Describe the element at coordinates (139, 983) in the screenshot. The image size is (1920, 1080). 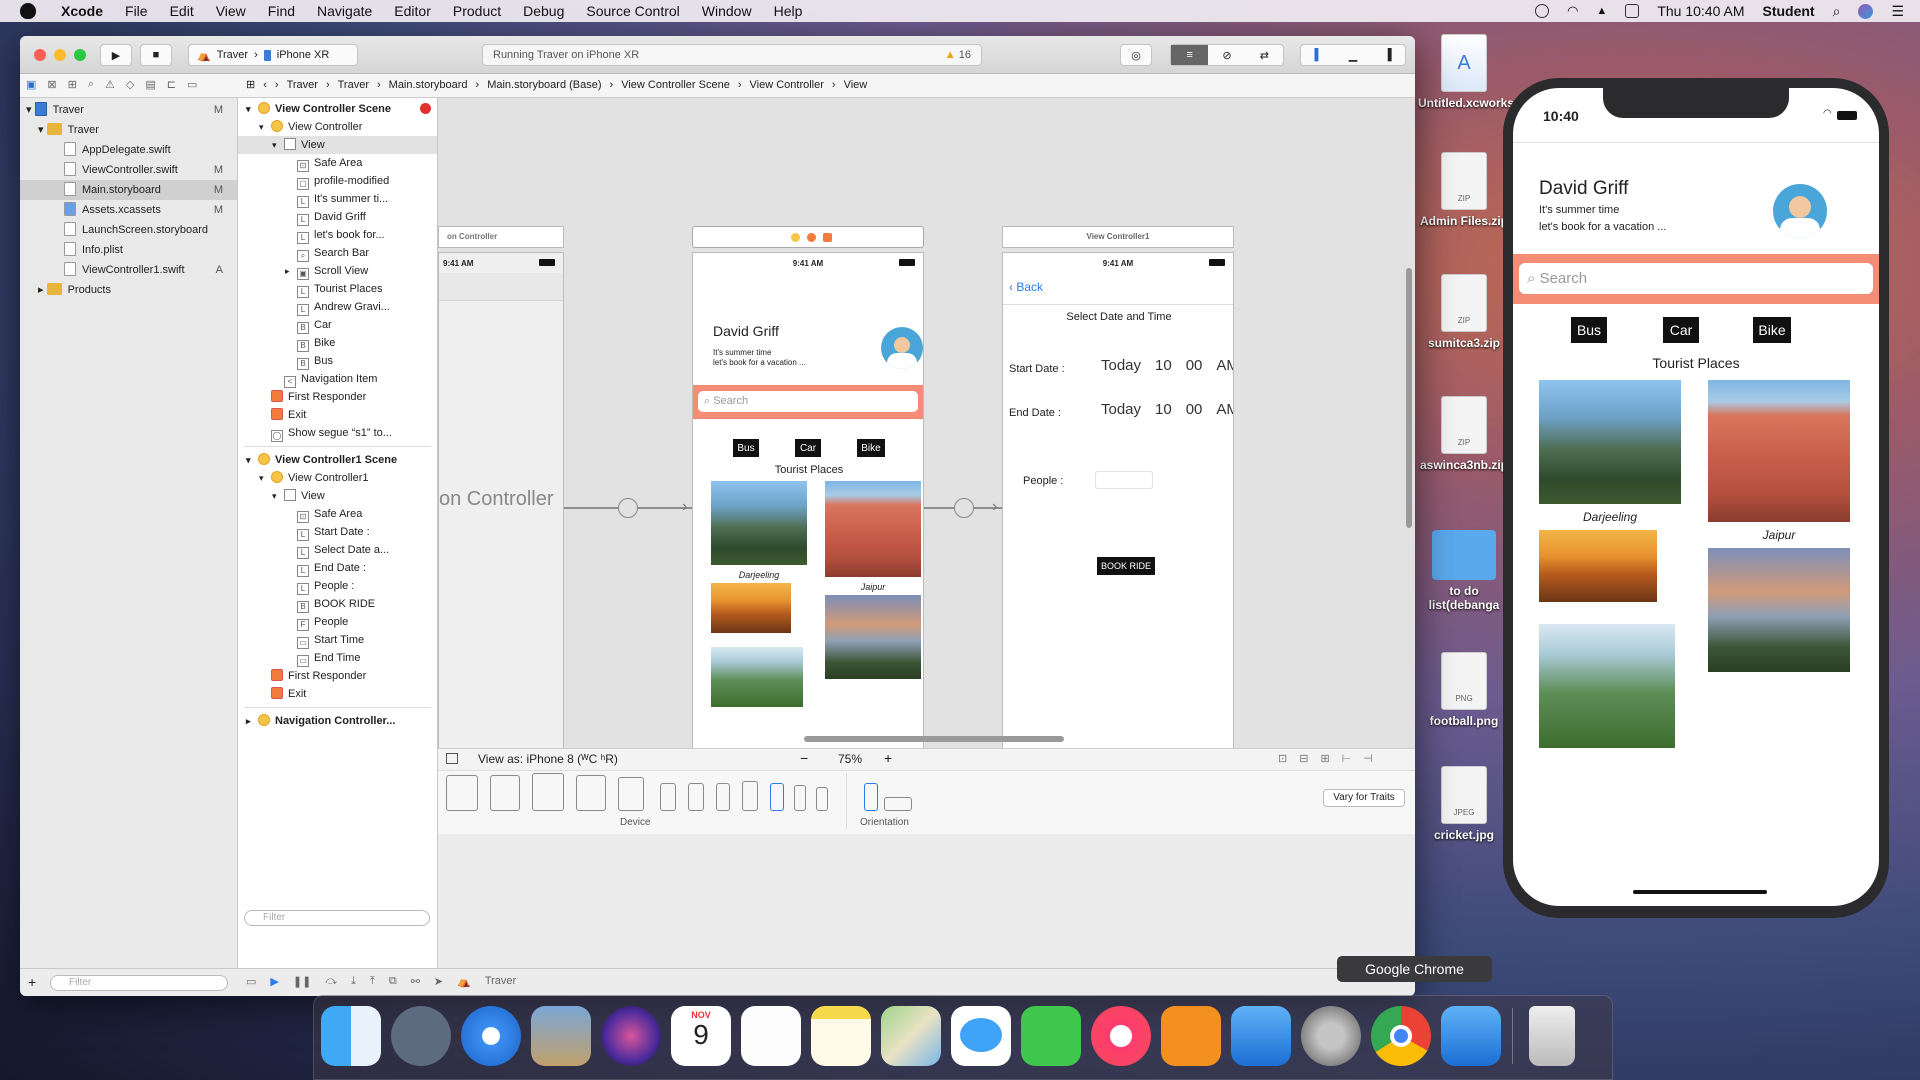
I see `navigator-filter-input: Filter` at that location.